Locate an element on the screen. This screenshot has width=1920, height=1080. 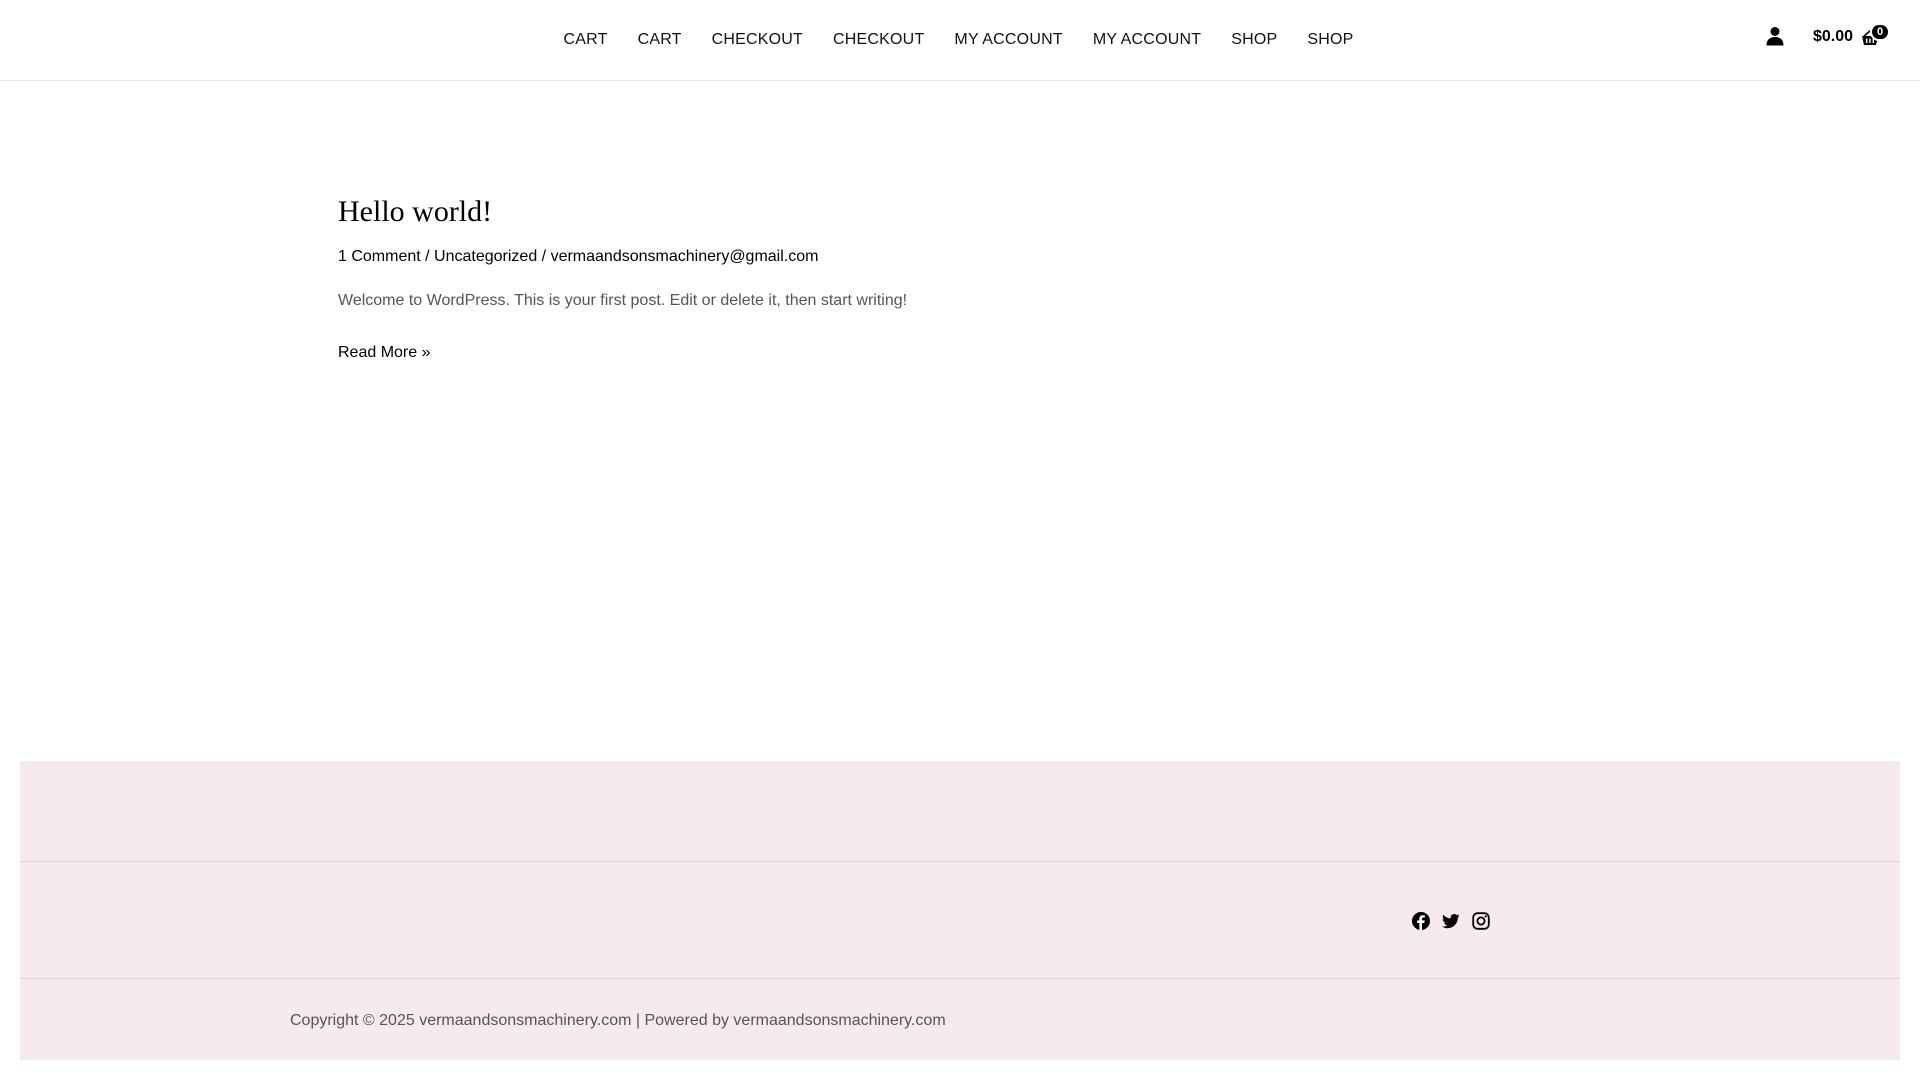
social-links is located at coordinates (1457, 921).